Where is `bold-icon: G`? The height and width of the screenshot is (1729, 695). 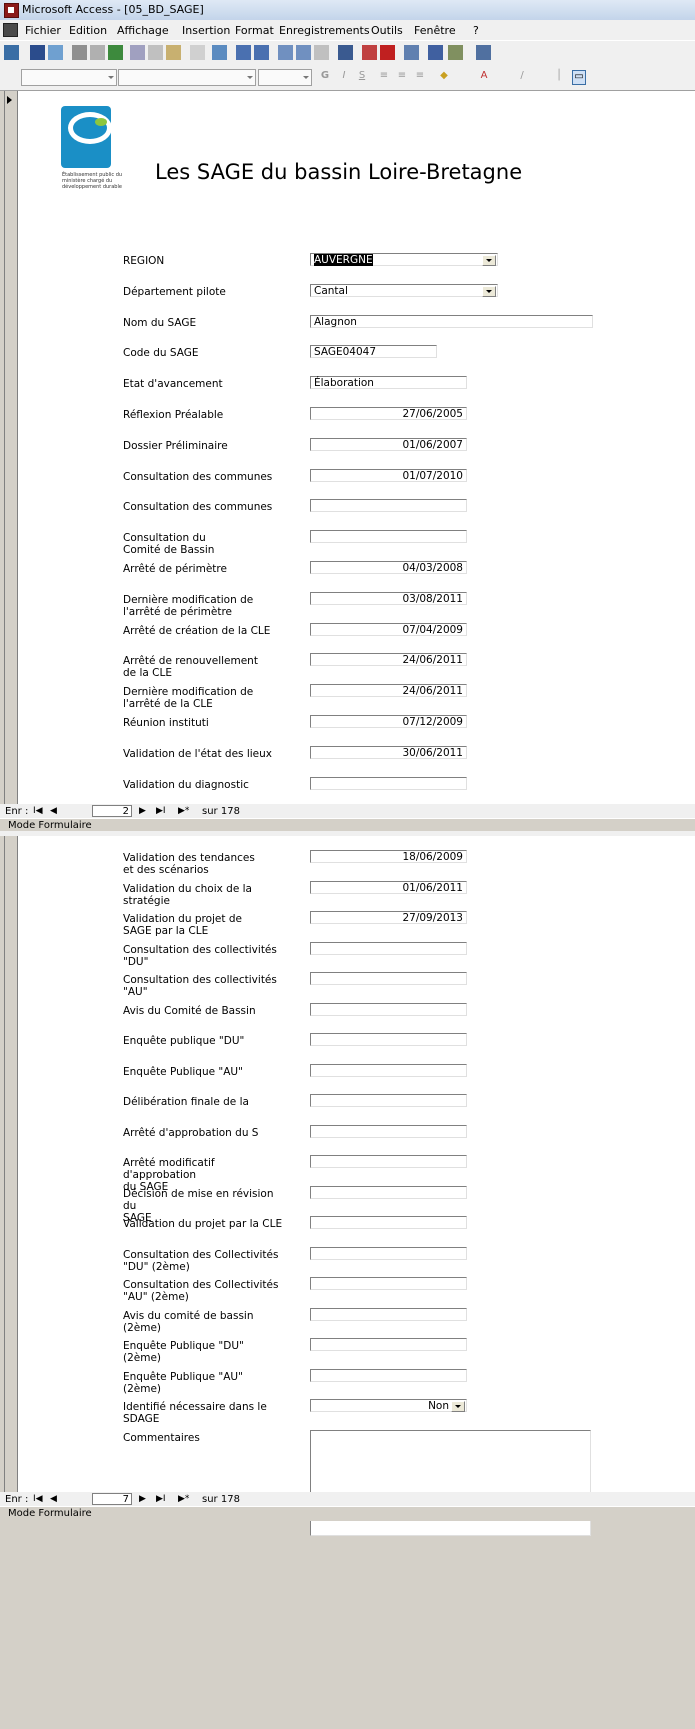
bold-icon: G is located at coordinates (325, 76).